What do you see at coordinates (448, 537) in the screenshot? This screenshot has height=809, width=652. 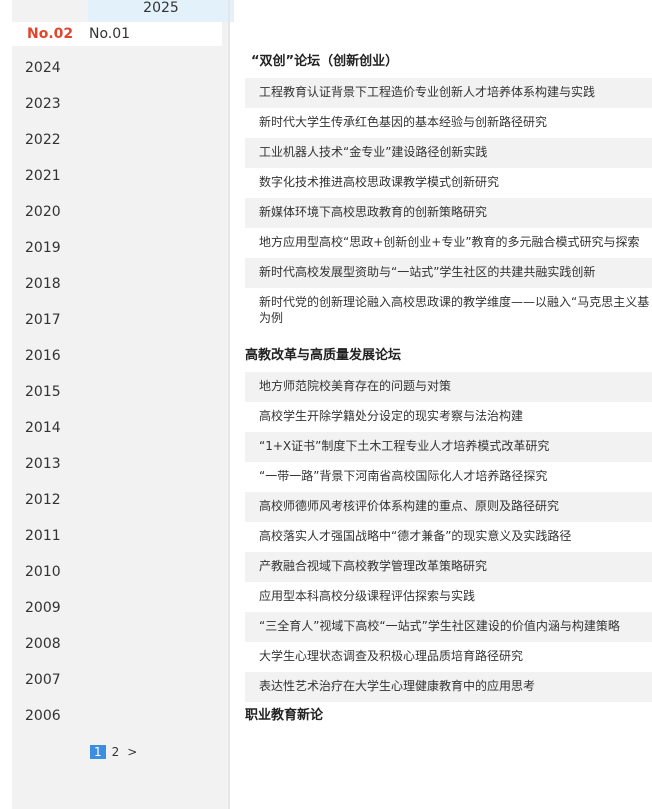 I see `article-link: 高校落实人才强国战略中“德才兼备”的现实意义及实践路径` at bounding box center [448, 537].